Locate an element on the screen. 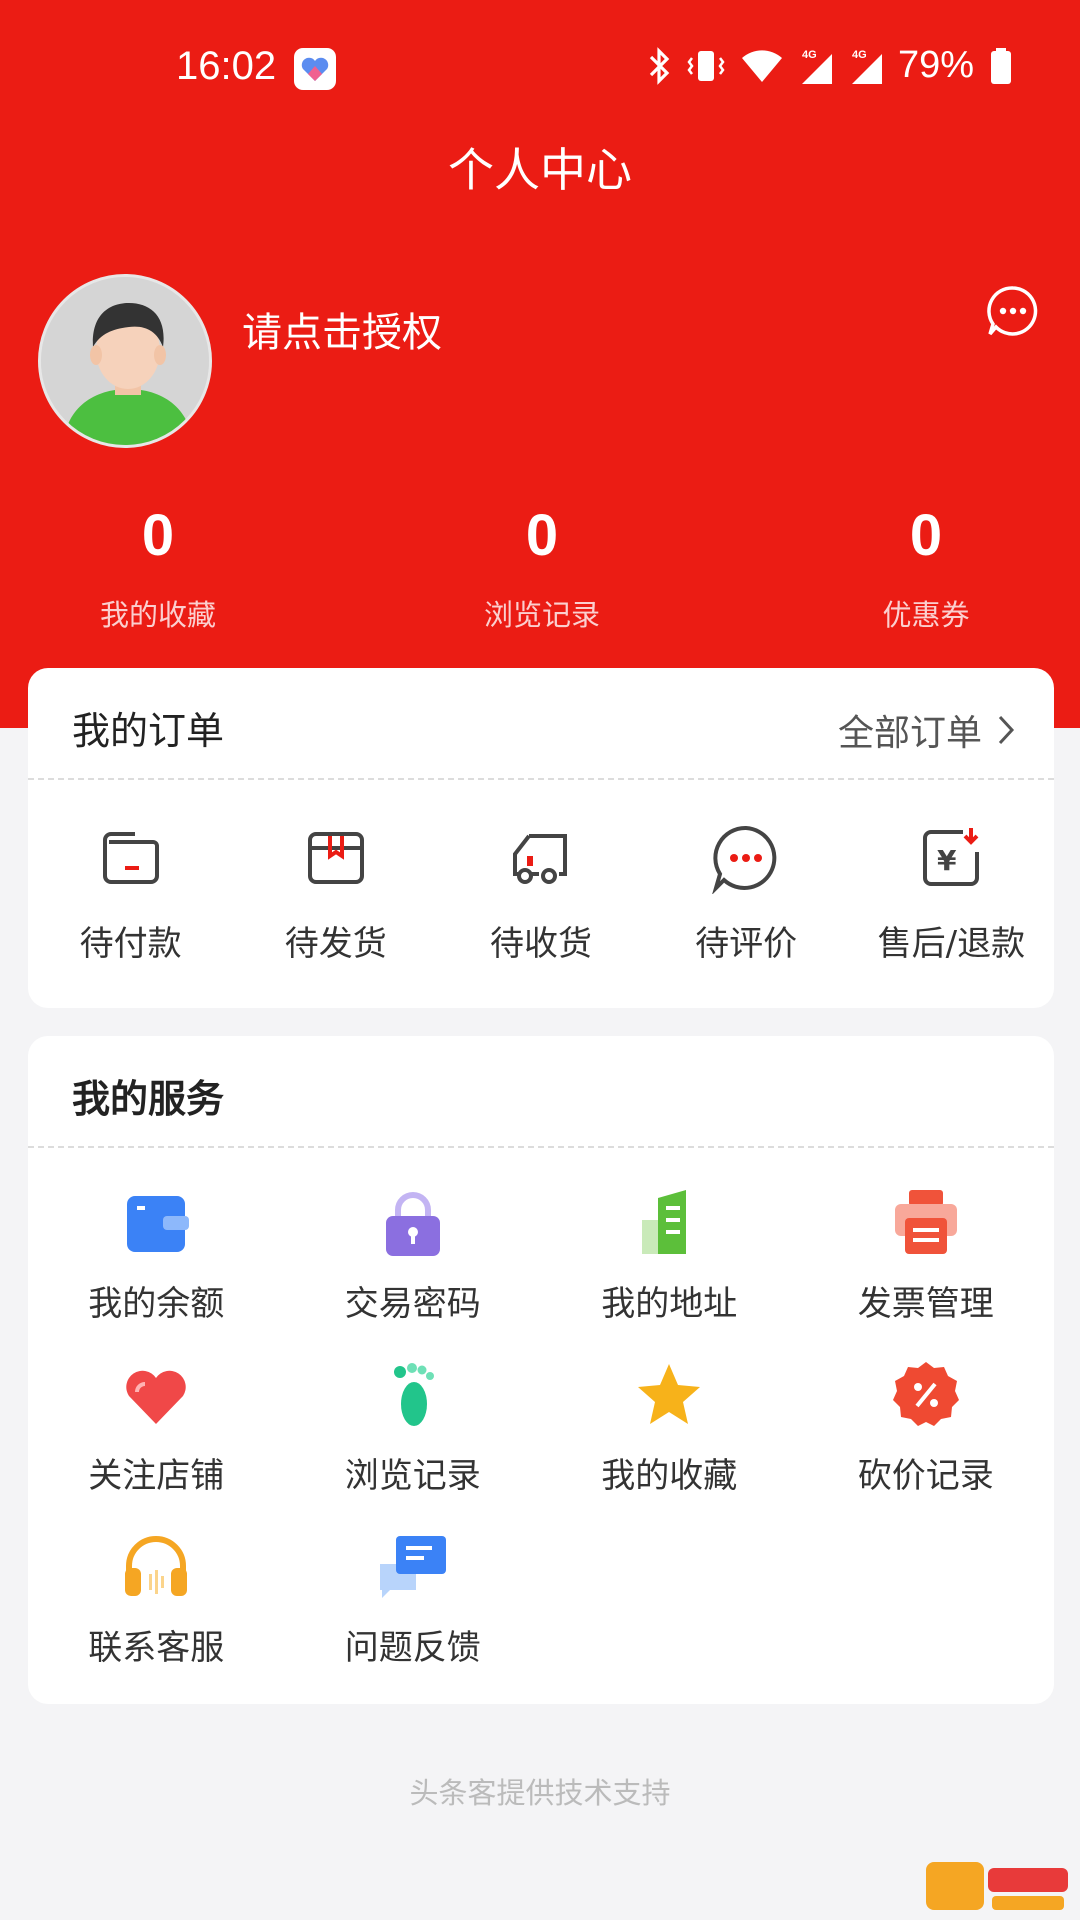  orders-header: 我的订单 全部订单 is located at coordinates (541, 724).